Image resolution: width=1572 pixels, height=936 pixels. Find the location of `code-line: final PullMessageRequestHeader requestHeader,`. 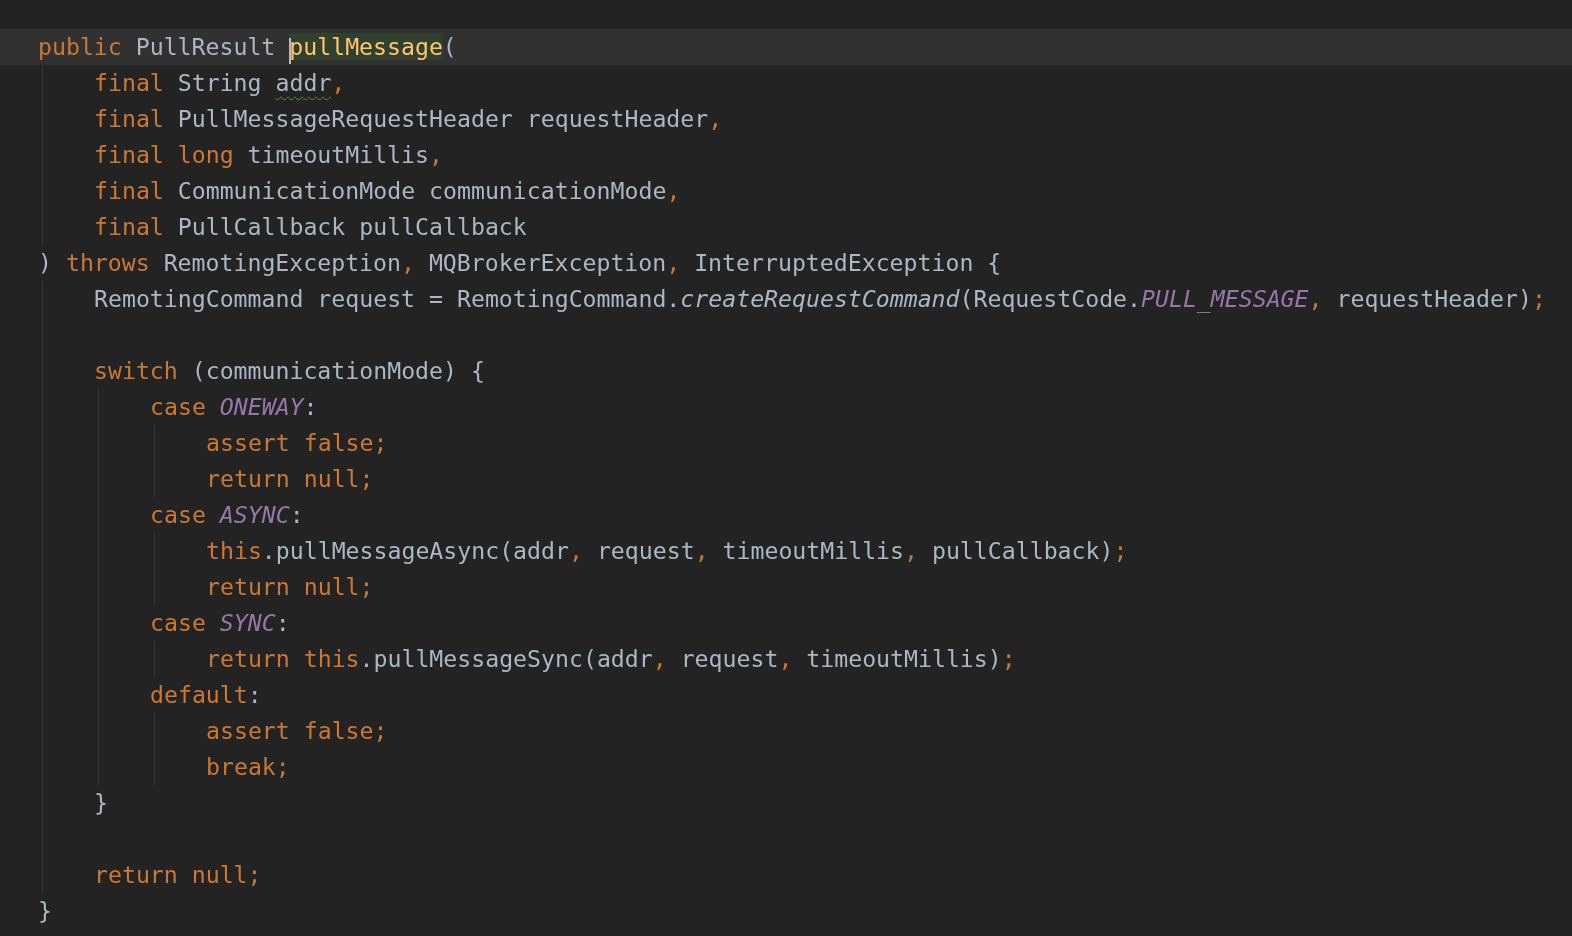

code-line: final PullMessageRequestHeader requestHeader, is located at coordinates (409, 119).